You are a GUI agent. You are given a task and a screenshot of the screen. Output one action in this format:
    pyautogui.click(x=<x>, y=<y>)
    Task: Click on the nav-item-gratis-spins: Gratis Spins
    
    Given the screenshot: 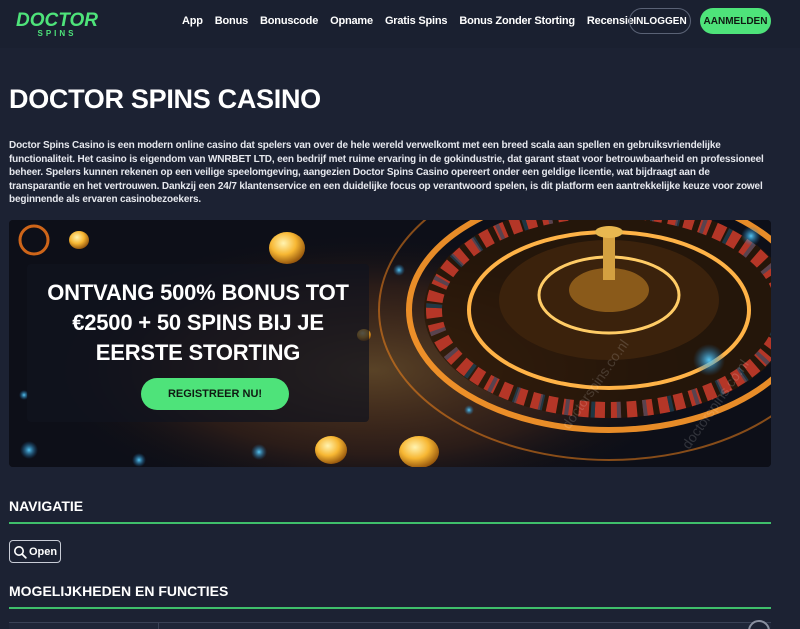 What is the action you would take?
    pyautogui.click(x=416, y=21)
    